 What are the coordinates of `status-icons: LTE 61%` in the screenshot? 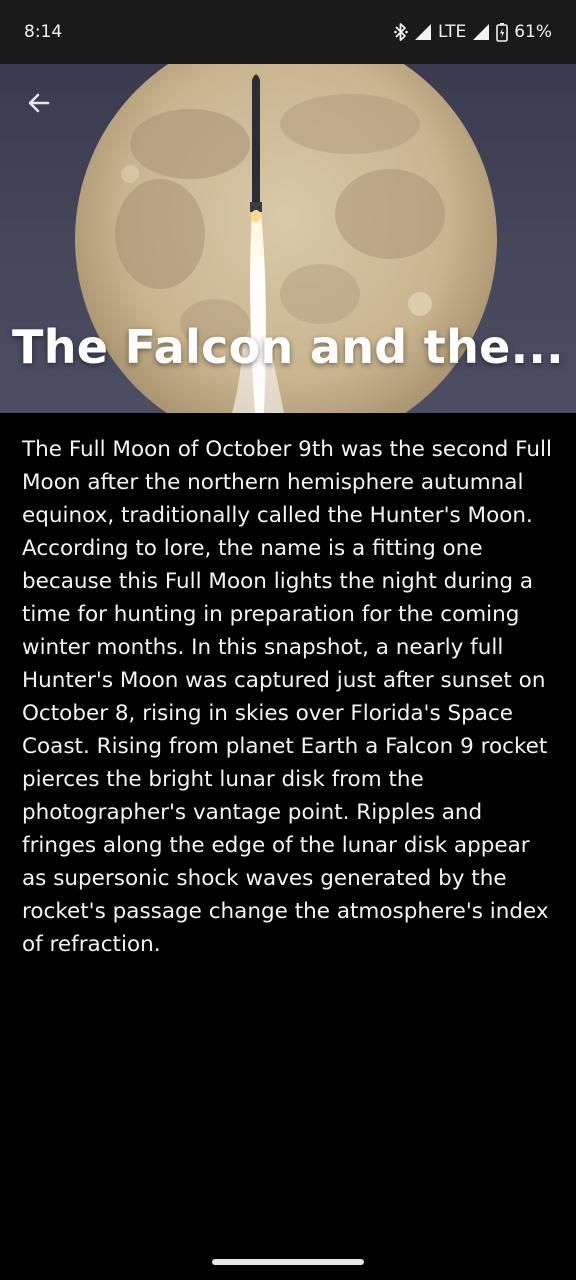 It's located at (473, 32).